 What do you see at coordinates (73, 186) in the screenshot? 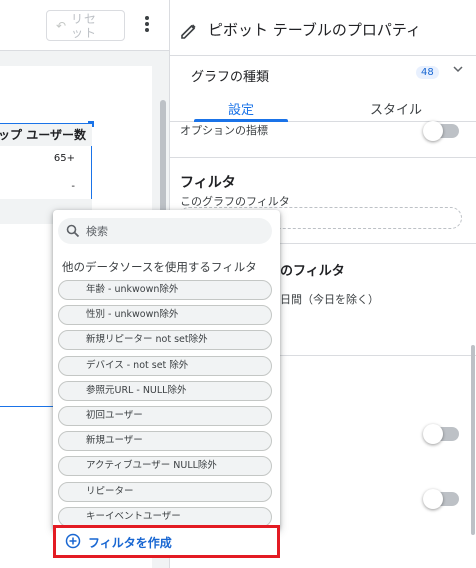
I see `table-cell: -` at bounding box center [73, 186].